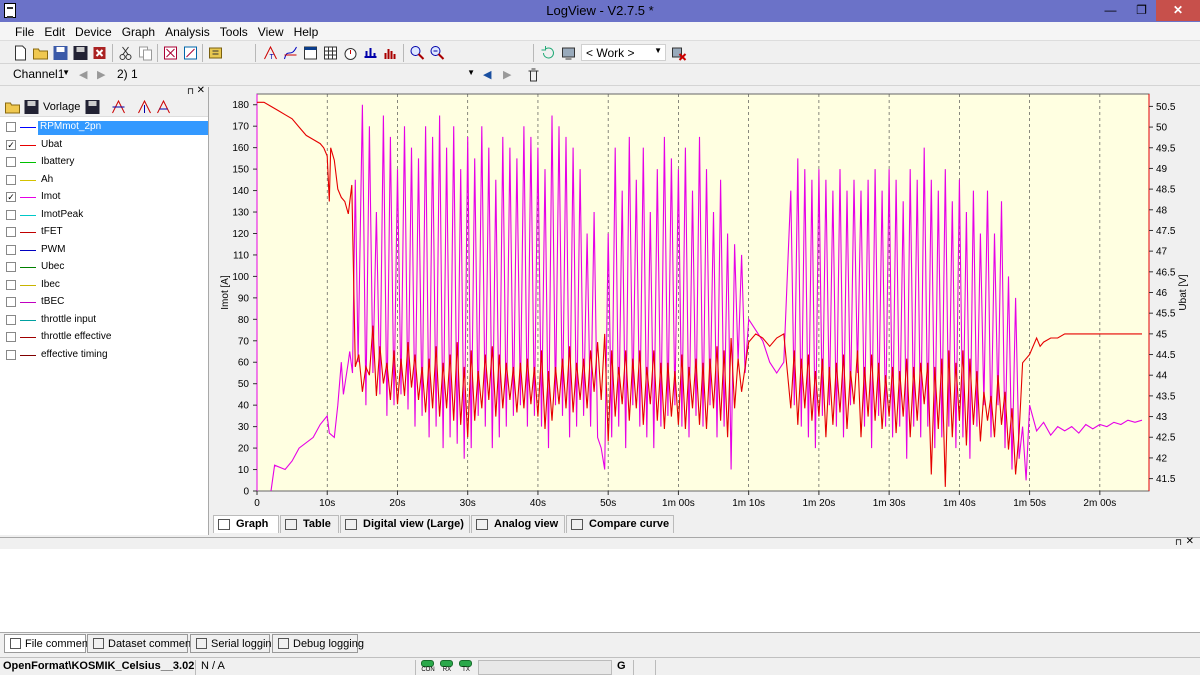  I want to click on tab-compare-curve: Compare curve, so click(620, 524).